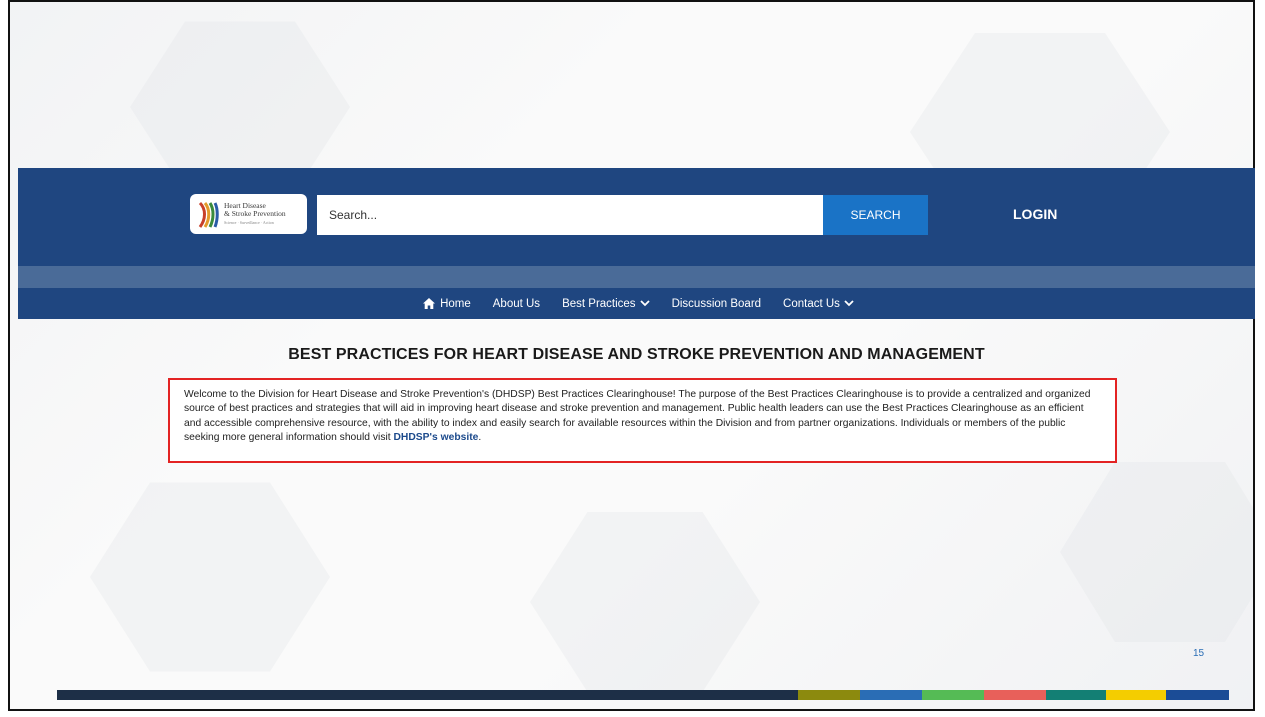 Image resolution: width=1265 pixels, height=717 pixels. I want to click on nav-label-discussion-board: Discussion Board, so click(716, 303).